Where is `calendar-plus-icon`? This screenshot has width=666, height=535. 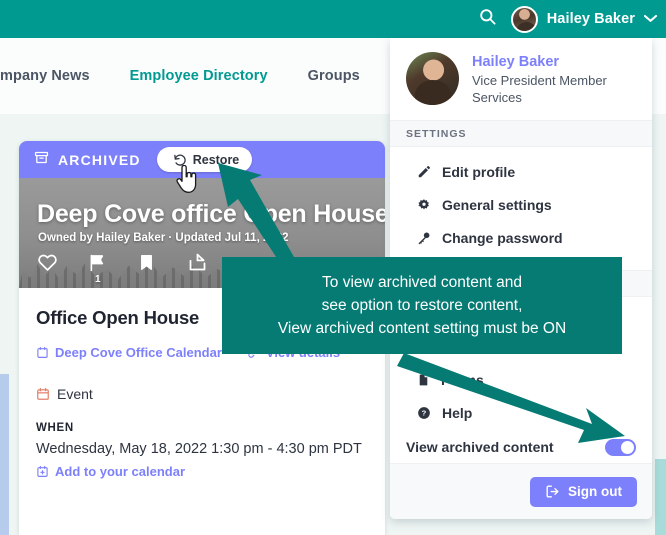 calendar-plus-icon is located at coordinates (42, 471).